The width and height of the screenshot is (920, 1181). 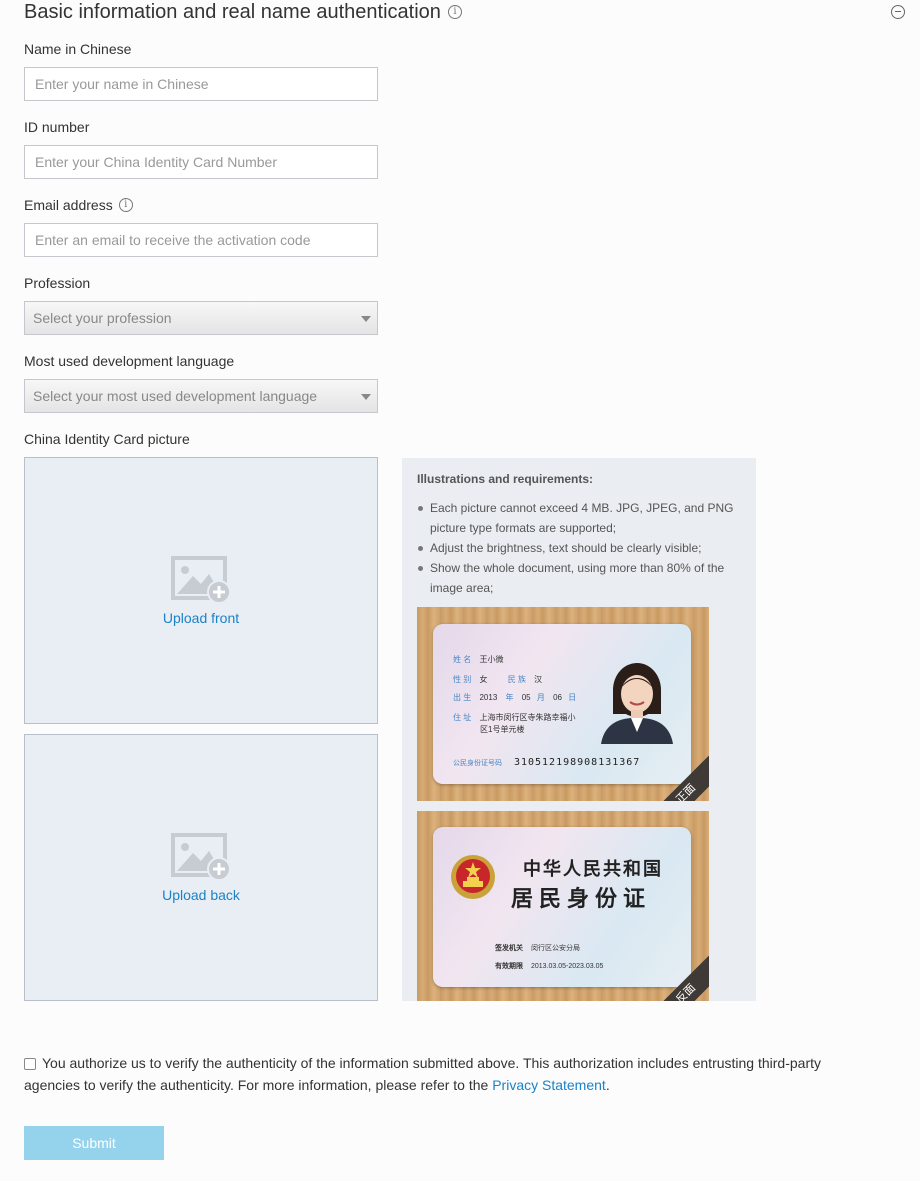 What do you see at coordinates (502, 729) in the screenshot?
I see `card-address-line2: 区1号单元楼` at bounding box center [502, 729].